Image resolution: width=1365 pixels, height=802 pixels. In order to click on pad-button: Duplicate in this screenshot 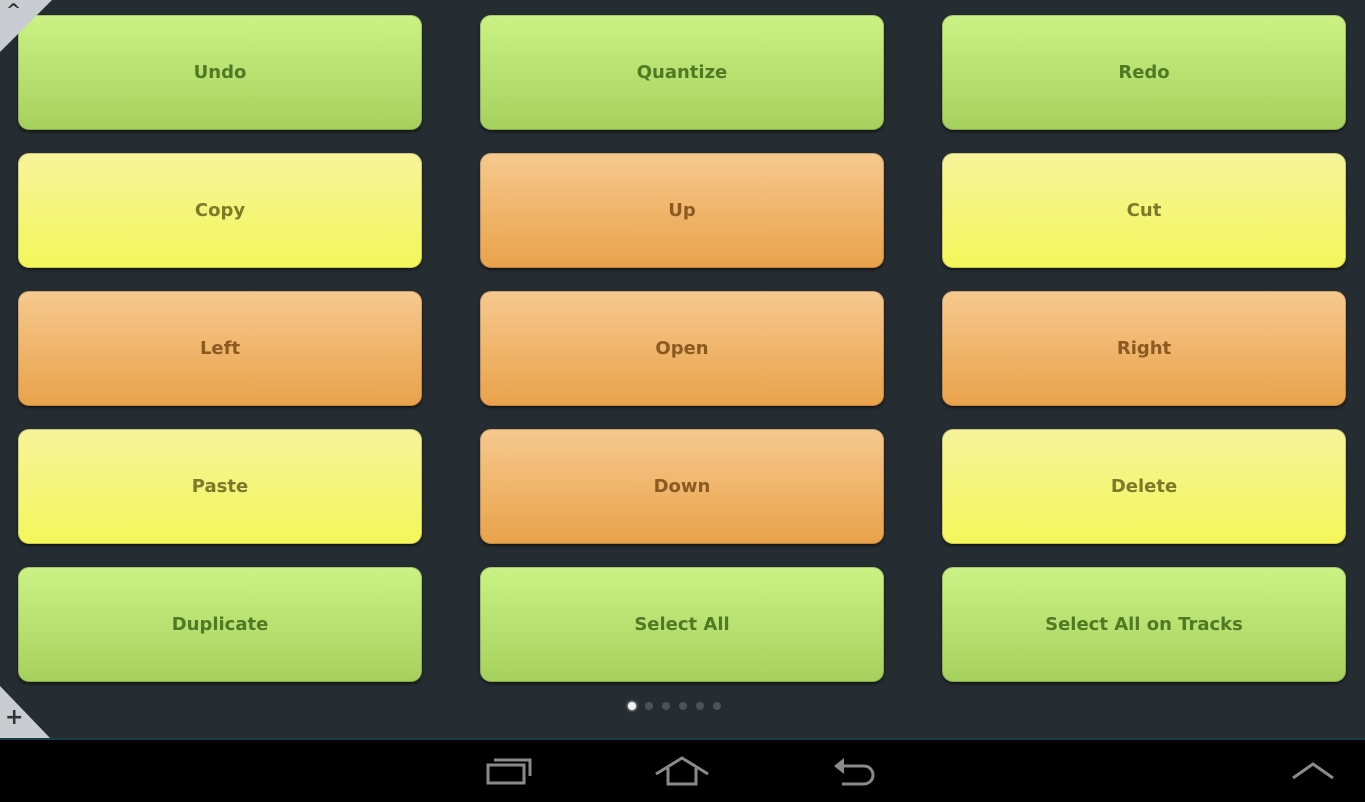, I will do `click(220, 624)`.